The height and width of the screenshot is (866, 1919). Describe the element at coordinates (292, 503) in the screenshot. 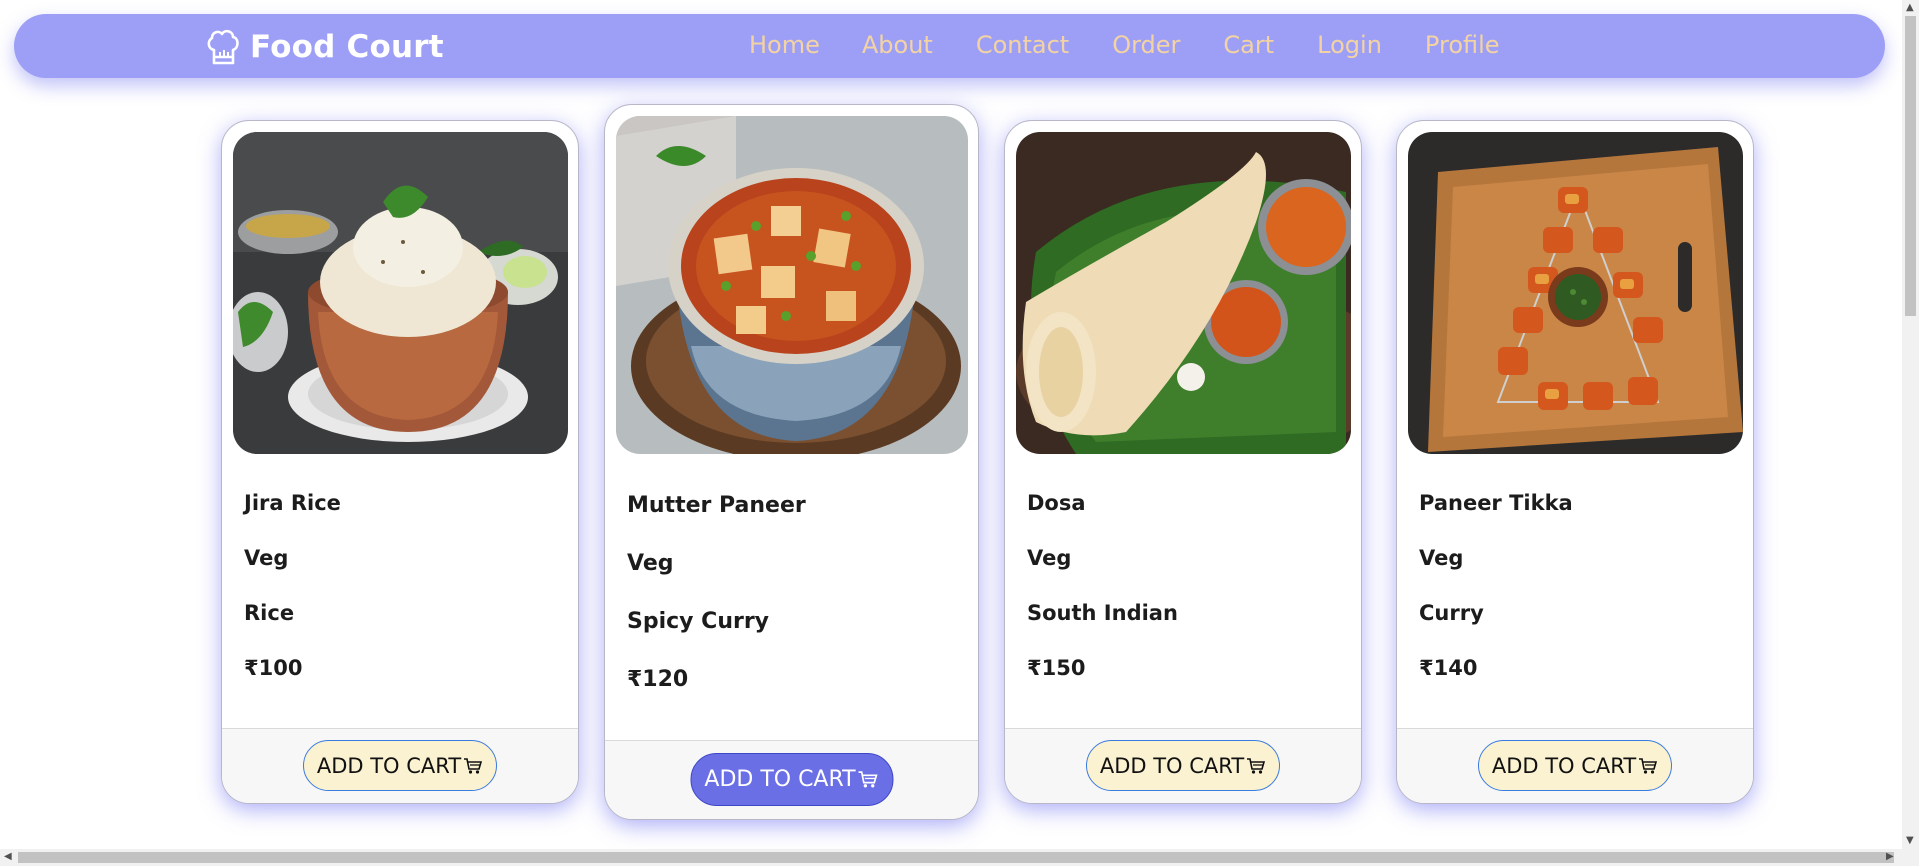

I see `food-name: Jira Rice` at that location.